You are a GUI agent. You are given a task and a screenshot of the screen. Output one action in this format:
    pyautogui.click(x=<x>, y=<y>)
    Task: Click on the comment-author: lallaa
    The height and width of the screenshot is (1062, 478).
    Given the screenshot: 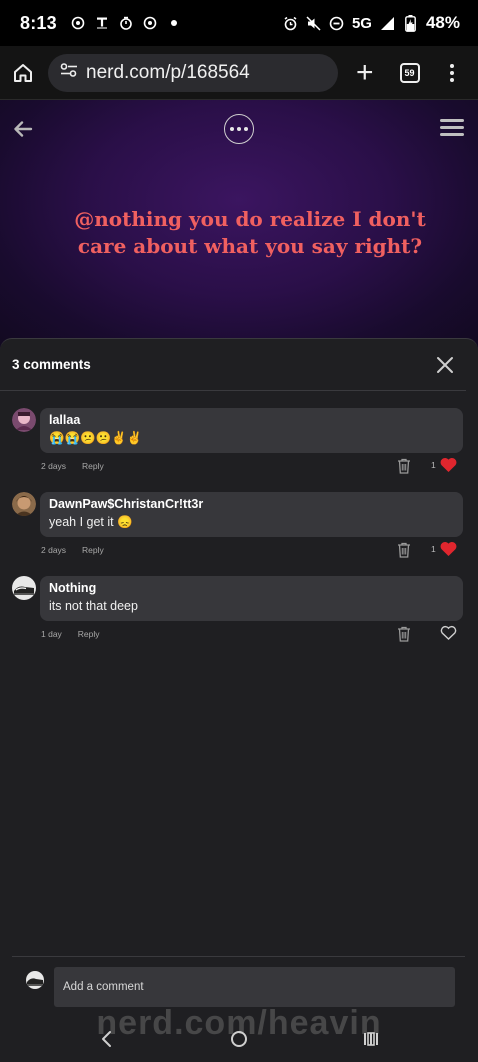 What is the action you would take?
    pyautogui.click(x=251, y=420)
    